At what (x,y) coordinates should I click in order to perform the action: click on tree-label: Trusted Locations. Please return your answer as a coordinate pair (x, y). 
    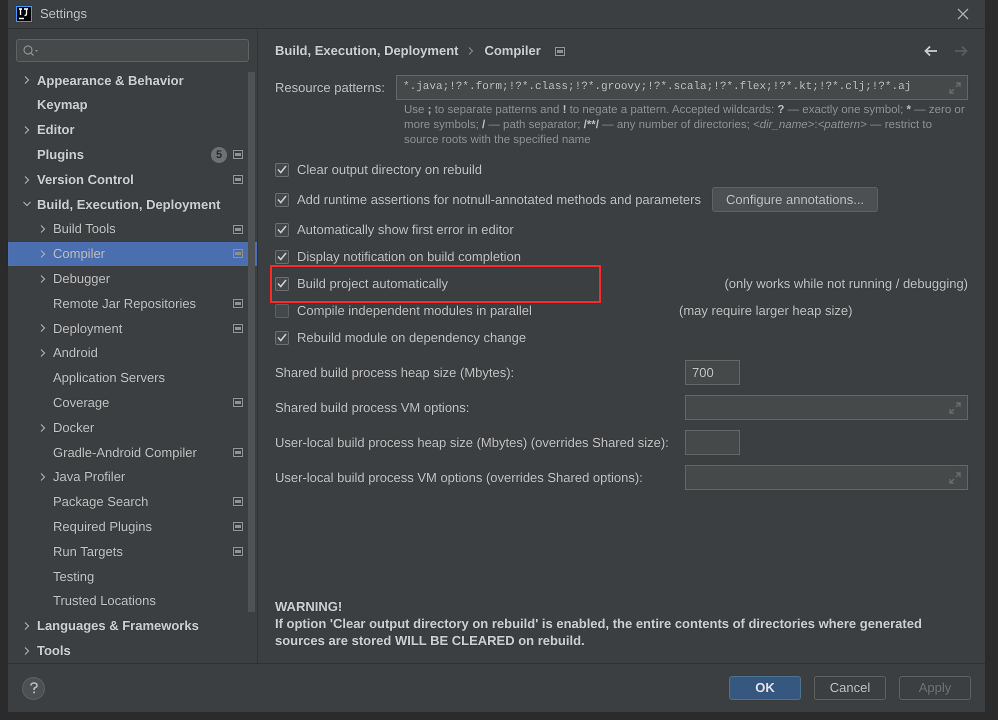
    Looking at the image, I should click on (104, 601).